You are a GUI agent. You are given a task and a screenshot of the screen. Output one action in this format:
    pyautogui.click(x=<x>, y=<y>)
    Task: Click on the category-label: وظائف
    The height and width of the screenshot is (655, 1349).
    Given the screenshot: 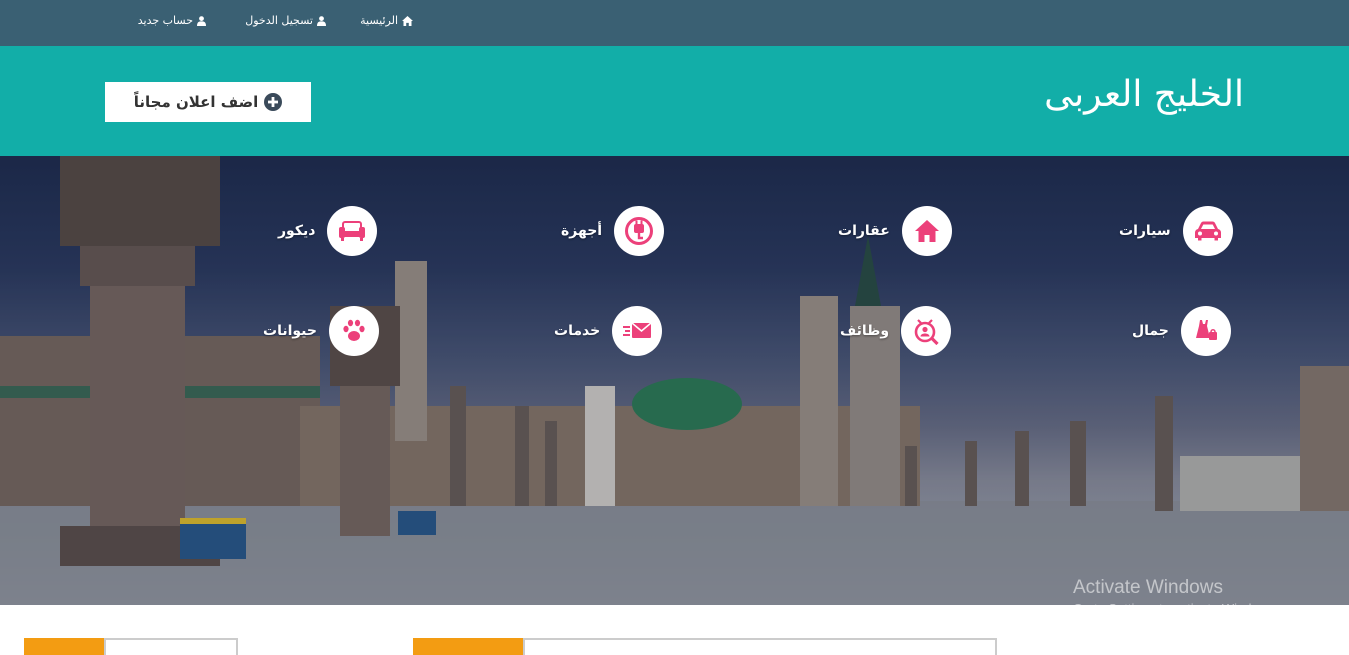 What is the action you would take?
    pyautogui.click(x=865, y=331)
    